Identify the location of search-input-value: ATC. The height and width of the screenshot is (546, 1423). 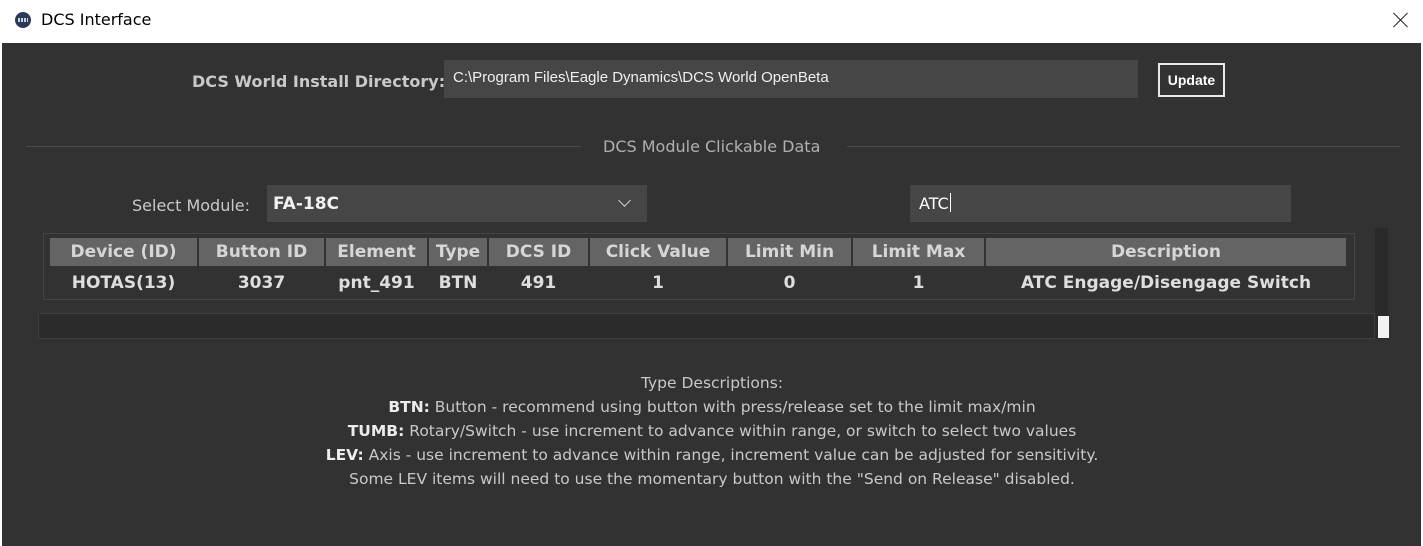
(934, 203).